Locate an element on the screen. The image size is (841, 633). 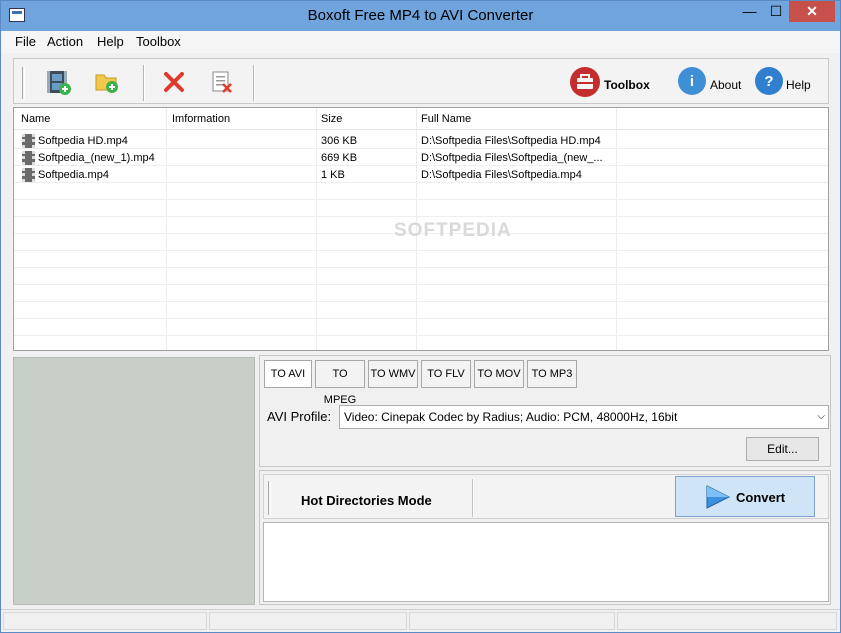
convert-label: Convert is located at coordinates (761, 497).